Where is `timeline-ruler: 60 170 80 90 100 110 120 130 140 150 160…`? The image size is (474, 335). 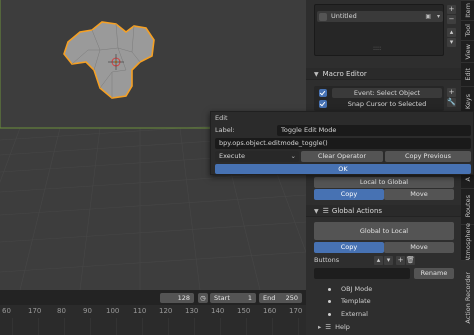
timeline-ruler: 60 170 80 90 100 110 120 130 140 150 160… is located at coordinates (153, 320).